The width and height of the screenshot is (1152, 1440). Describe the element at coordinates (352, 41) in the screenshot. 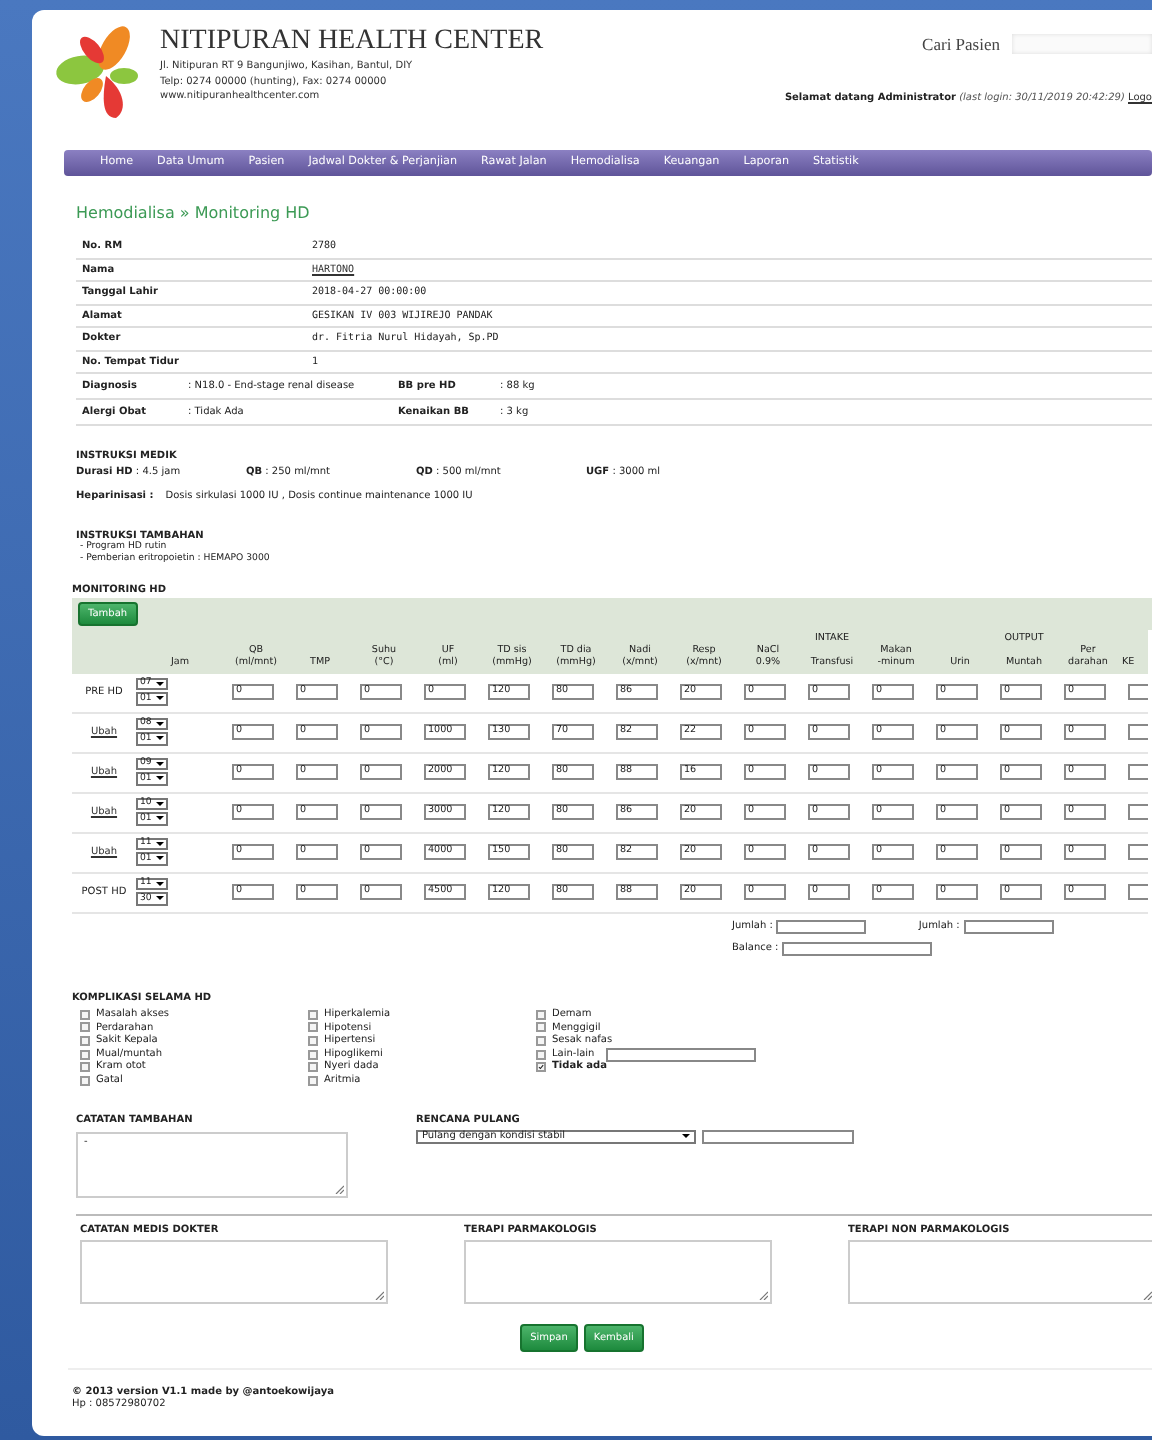

I see `site-title: NITIPURAN HEALTH CENTER` at that location.